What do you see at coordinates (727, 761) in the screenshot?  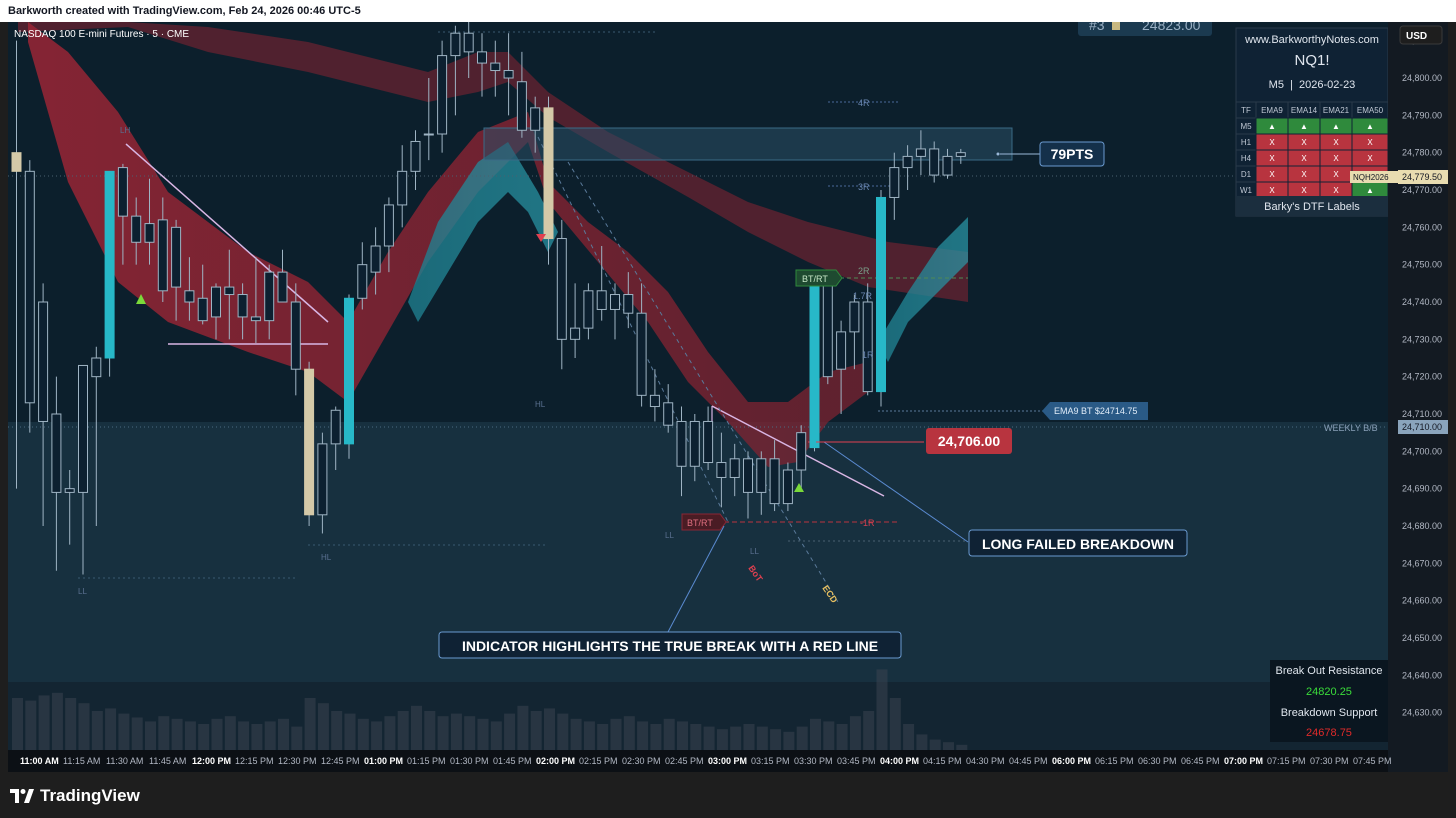 I see `time-tick-label: 03:00 PM` at bounding box center [727, 761].